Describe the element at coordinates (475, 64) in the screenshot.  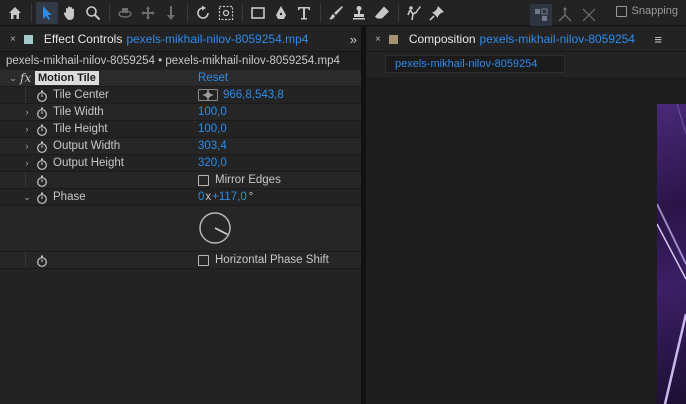
I see `composition-subtab: pexels-mikhail-nilov-8059254` at that location.